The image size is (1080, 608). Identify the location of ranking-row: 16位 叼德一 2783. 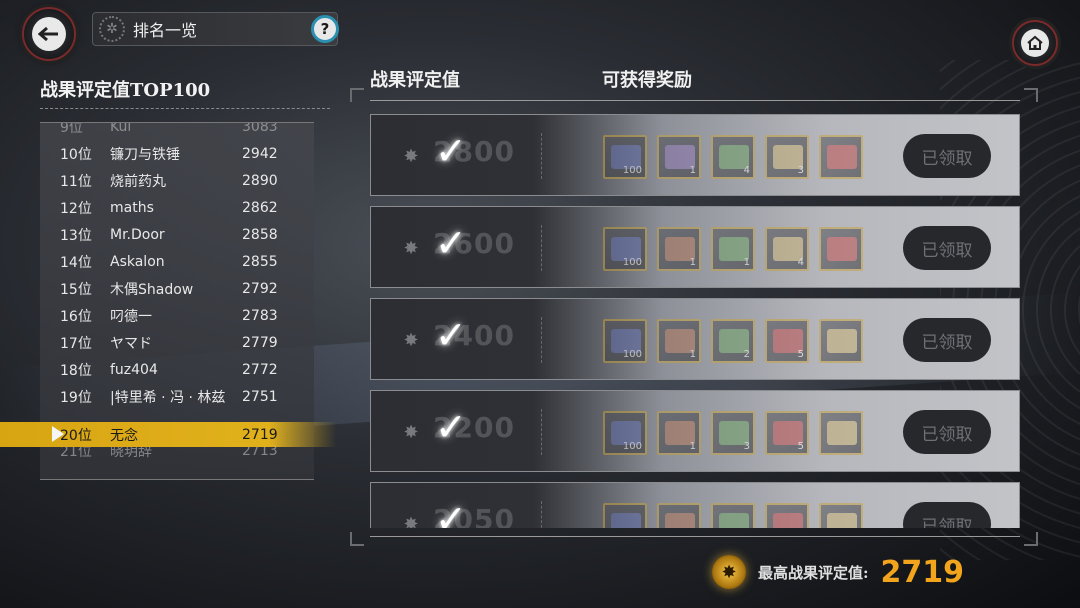
(177, 315).